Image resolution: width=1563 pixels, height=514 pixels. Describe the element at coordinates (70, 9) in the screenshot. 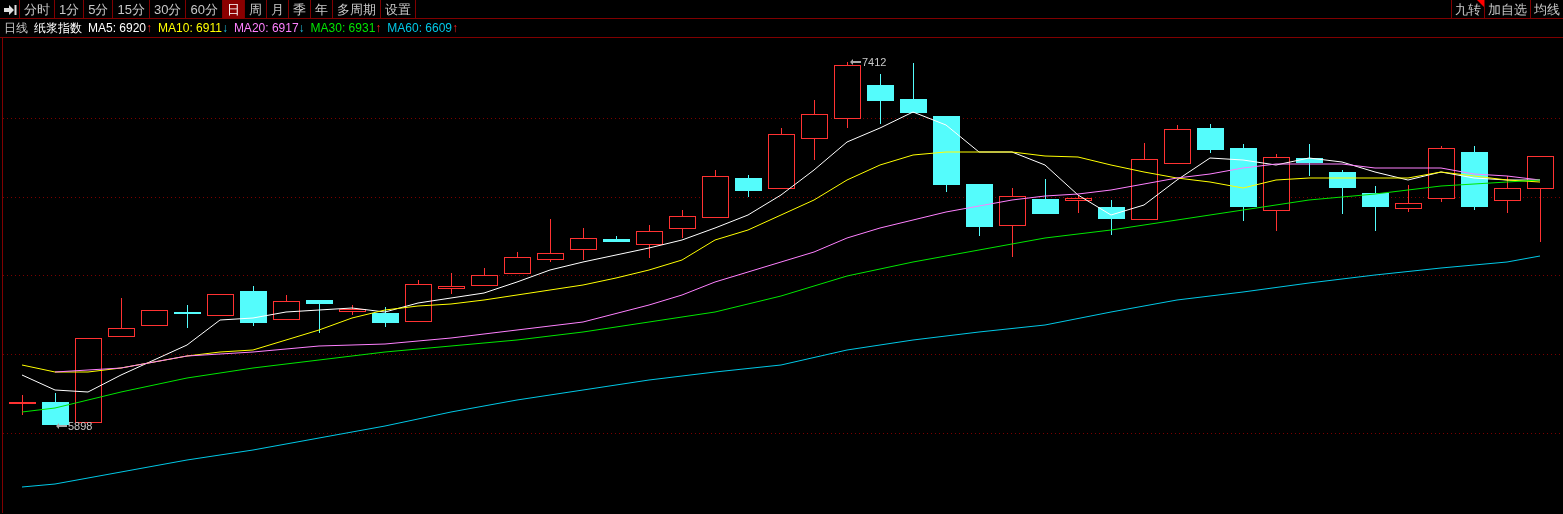

I see `period-tab: 1分` at that location.